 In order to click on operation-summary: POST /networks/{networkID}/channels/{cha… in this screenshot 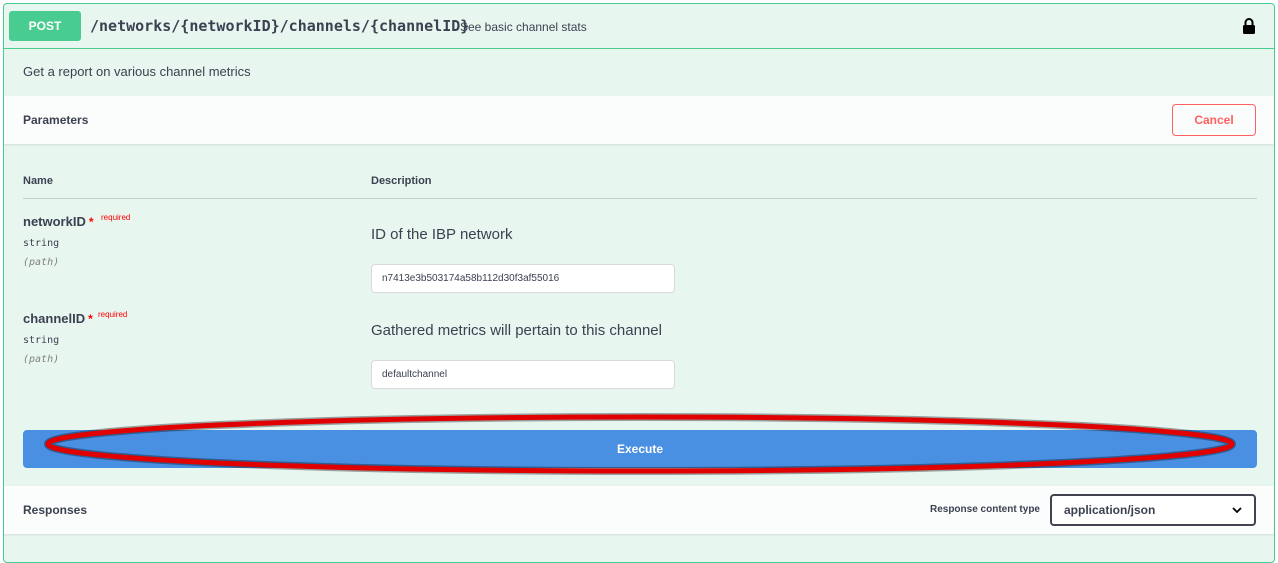, I will do `click(639, 26)`.